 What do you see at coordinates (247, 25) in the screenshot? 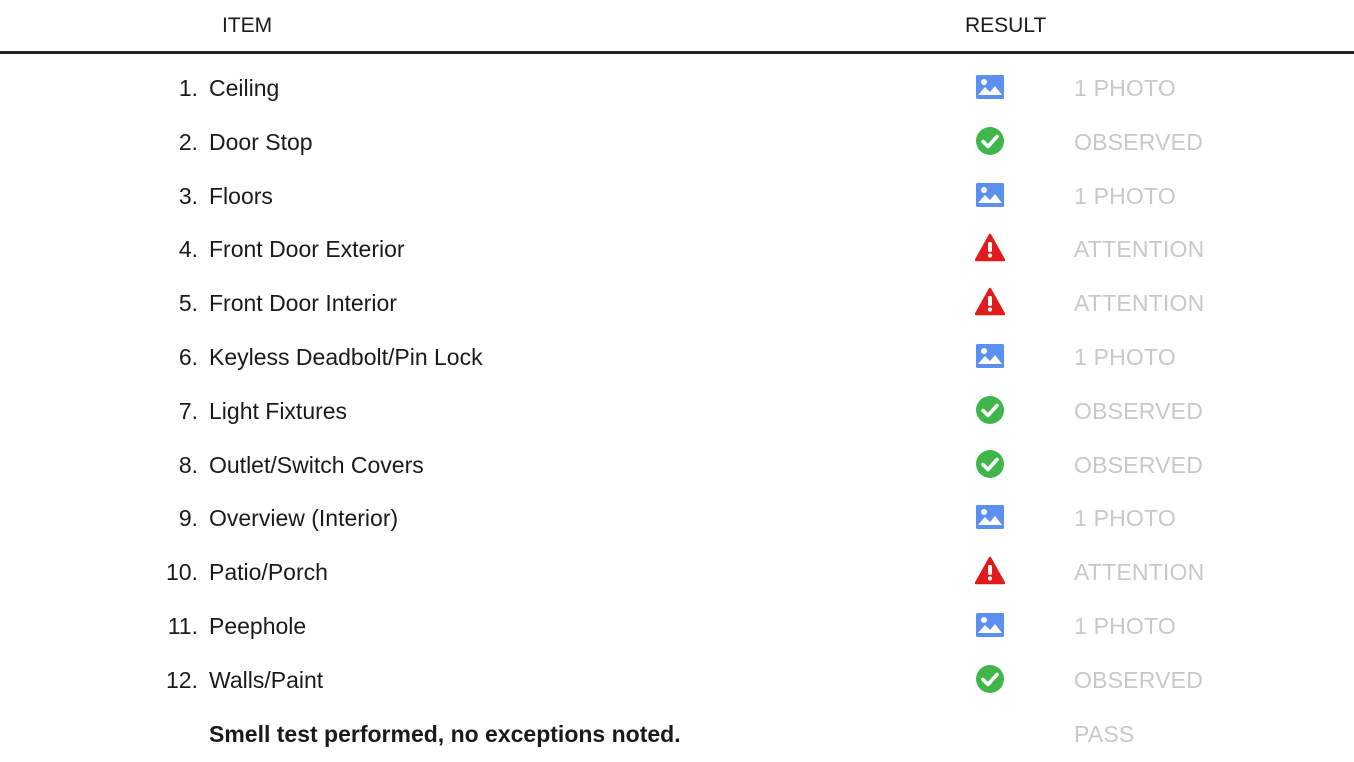
I see `item-column-header: ITEM` at bounding box center [247, 25].